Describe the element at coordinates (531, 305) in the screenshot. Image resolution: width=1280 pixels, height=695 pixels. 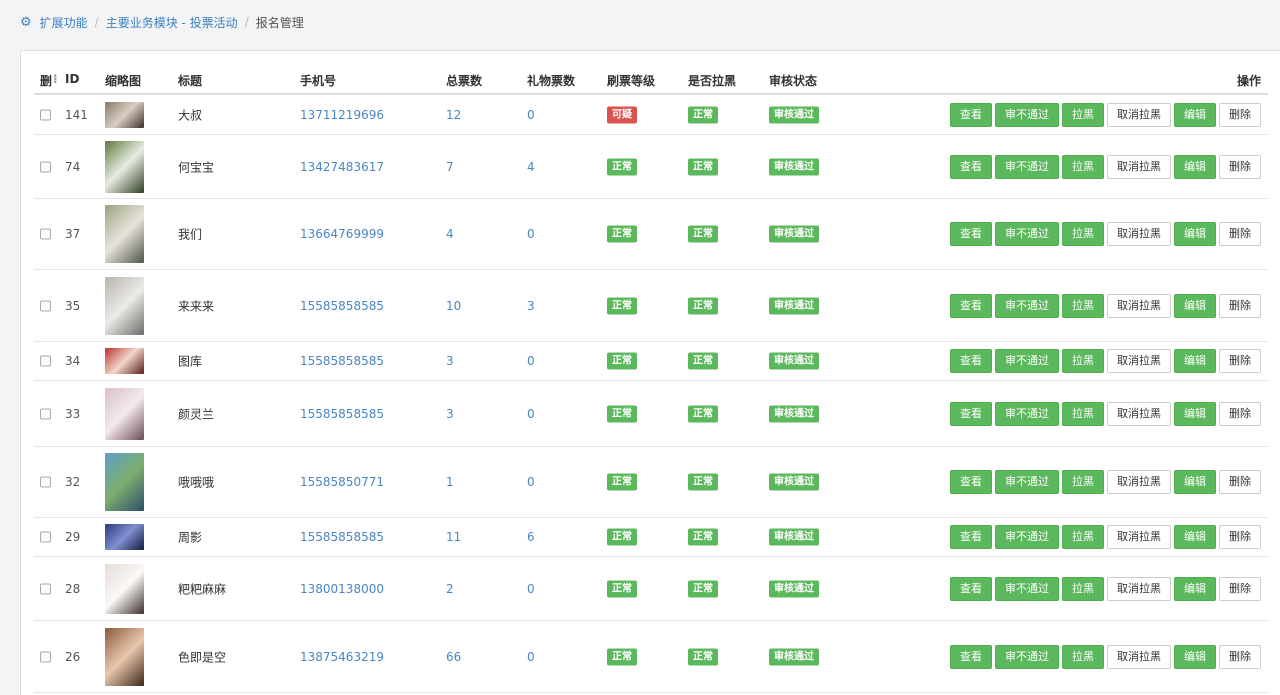
I see `row-gift-votes: 3` at that location.